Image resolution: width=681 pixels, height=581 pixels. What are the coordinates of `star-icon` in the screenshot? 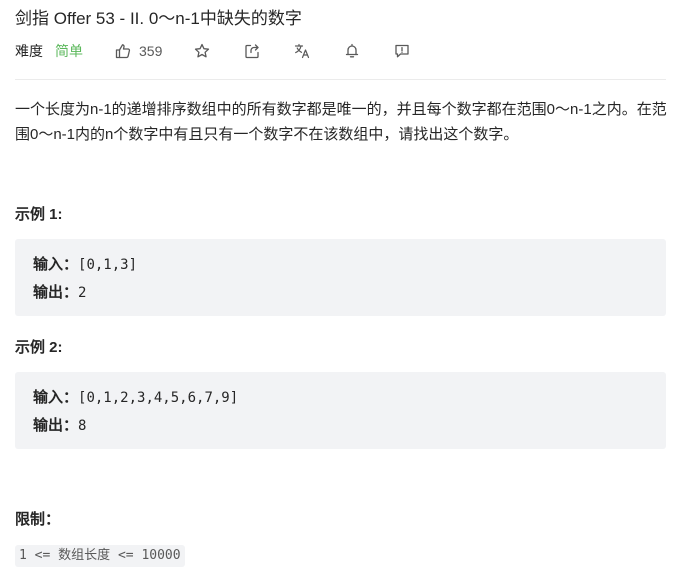 It's located at (202, 51).